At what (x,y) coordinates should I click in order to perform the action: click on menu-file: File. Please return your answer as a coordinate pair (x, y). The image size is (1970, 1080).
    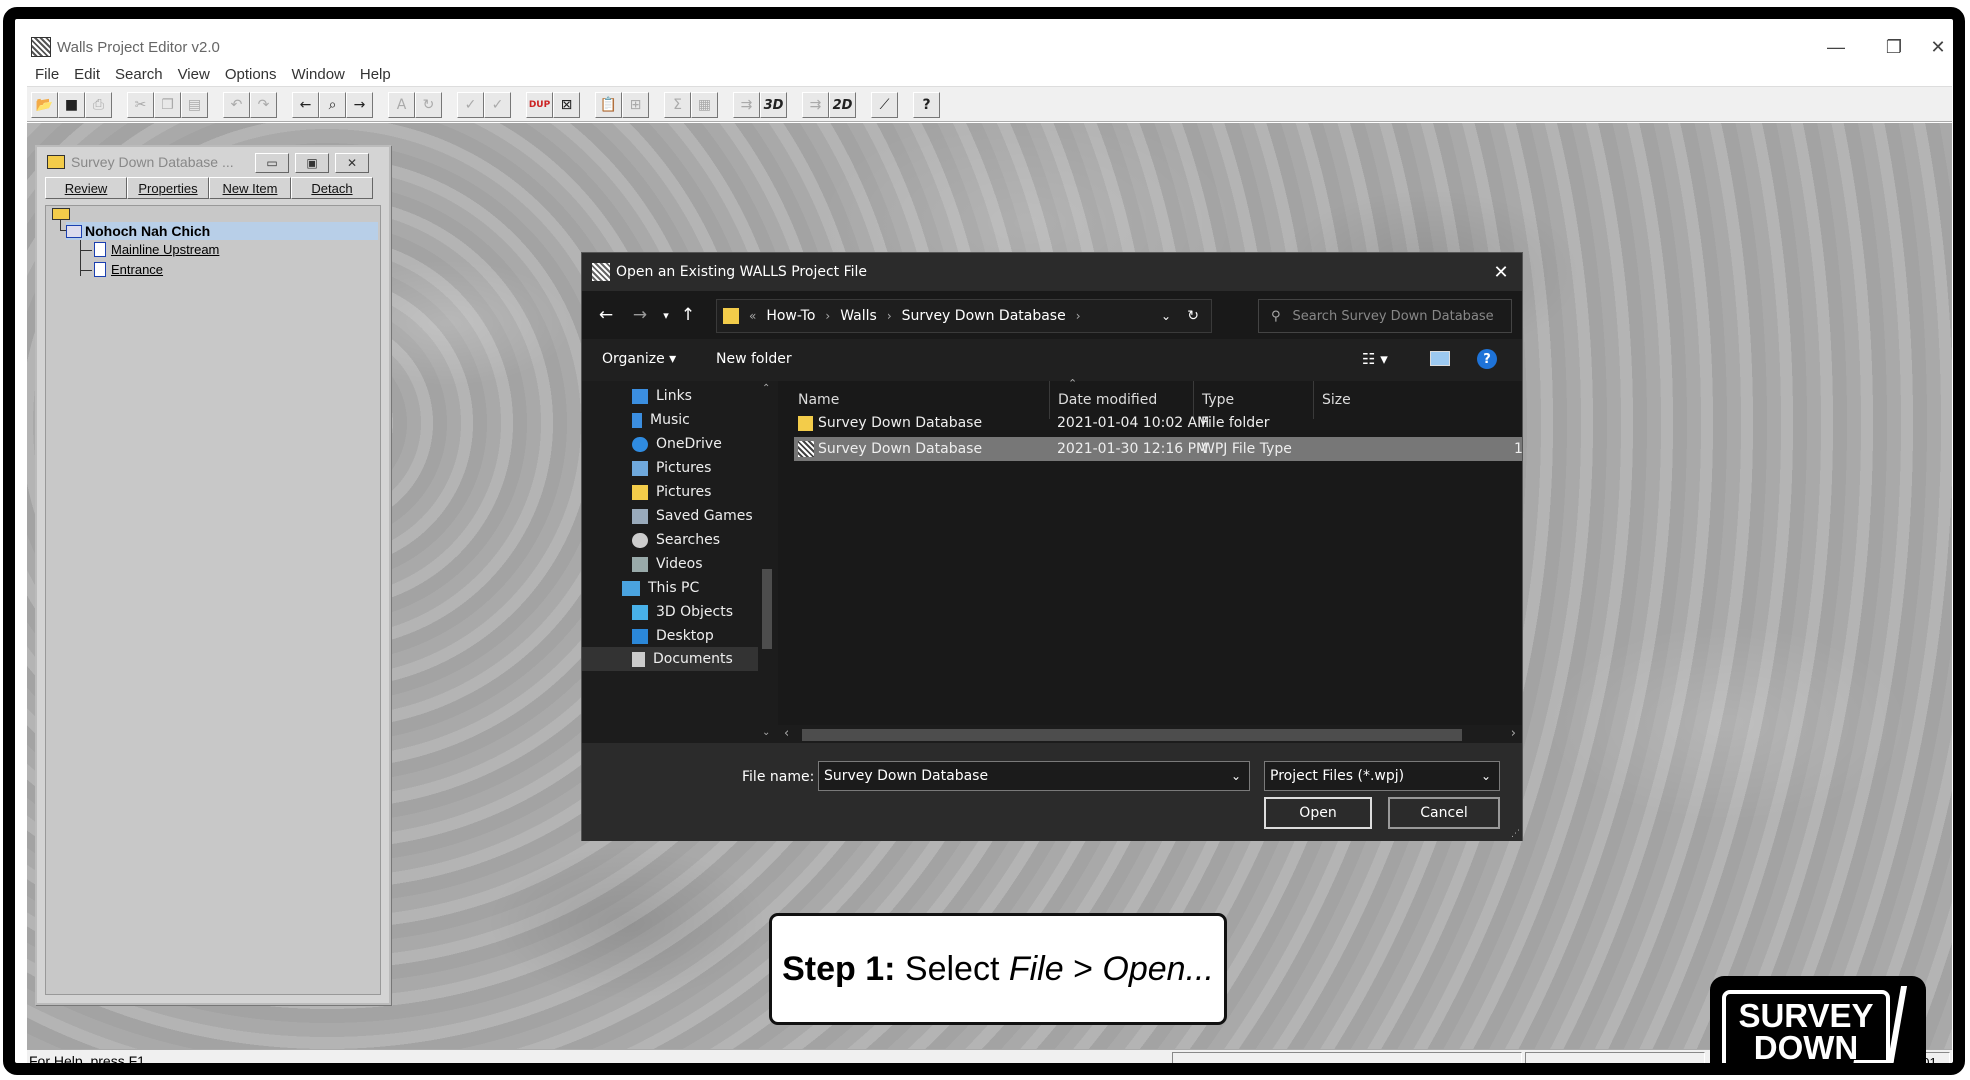
    Looking at the image, I should click on (47, 74).